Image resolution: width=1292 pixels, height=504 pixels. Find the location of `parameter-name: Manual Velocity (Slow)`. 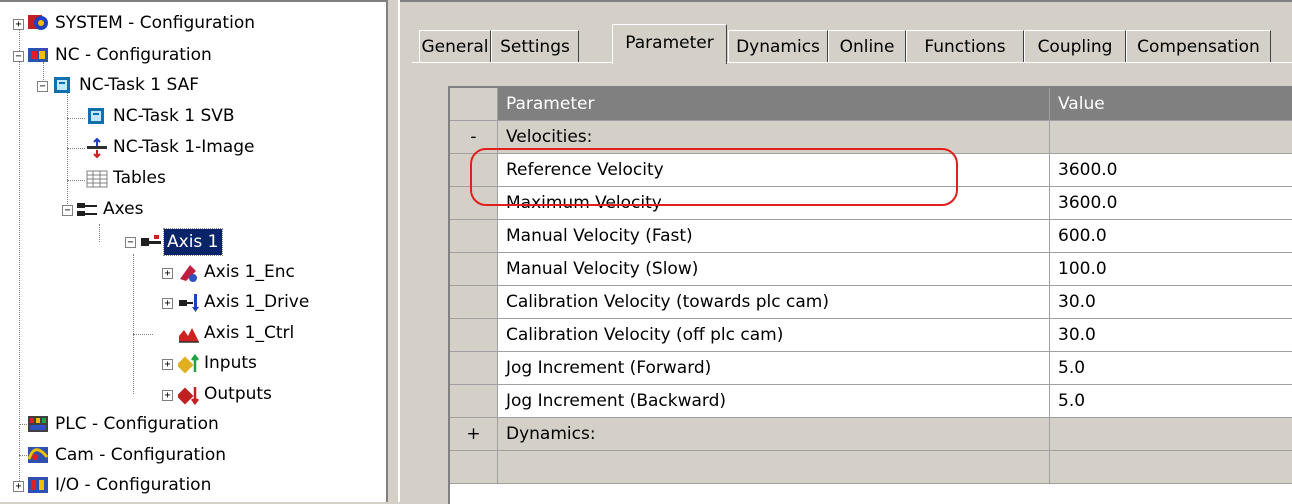

parameter-name: Manual Velocity (Slow) is located at coordinates (774, 269).